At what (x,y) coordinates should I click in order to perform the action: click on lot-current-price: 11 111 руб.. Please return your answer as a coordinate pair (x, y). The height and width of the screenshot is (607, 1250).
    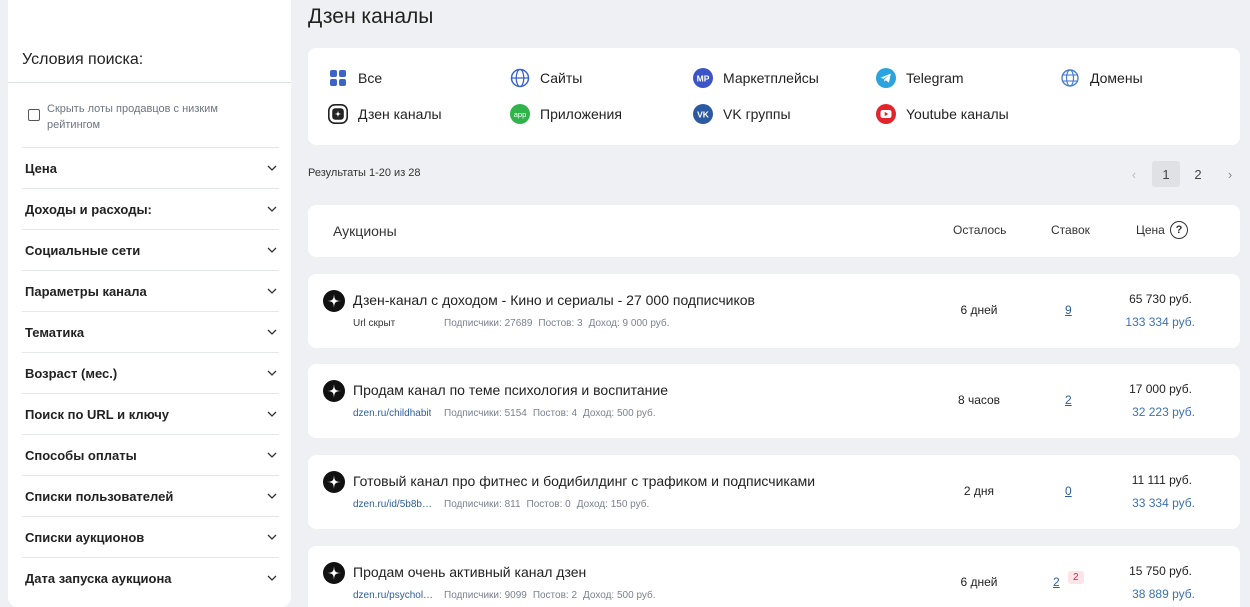
    Looking at the image, I should click on (1161, 480).